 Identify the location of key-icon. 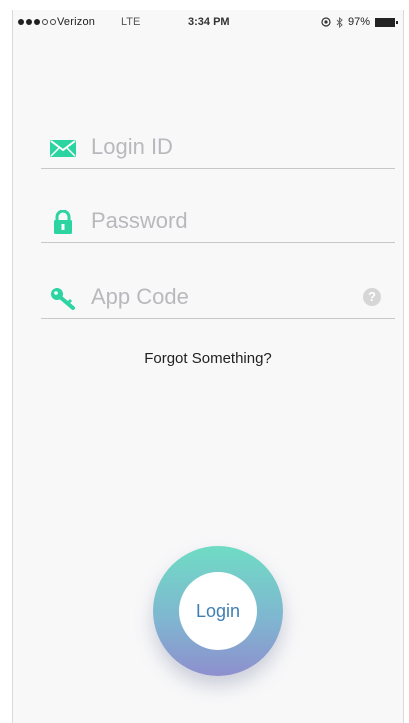
(63, 299).